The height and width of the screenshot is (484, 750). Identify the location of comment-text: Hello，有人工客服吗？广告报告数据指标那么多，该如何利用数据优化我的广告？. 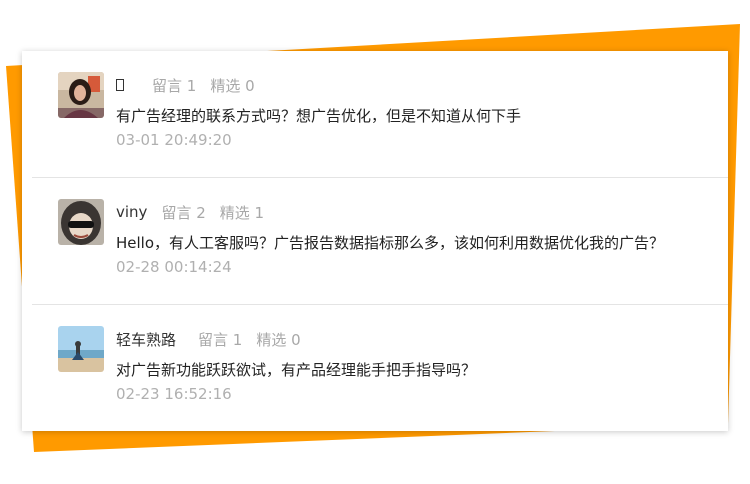
(390, 243).